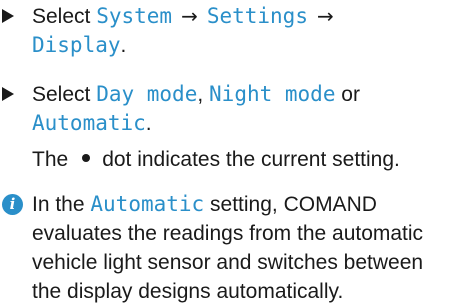 The width and height of the screenshot is (463, 306). What do you see at coordinates (64, 16) in the screenshot?
I see `step-1-prefix: Select` at bounding box center [64, 16].